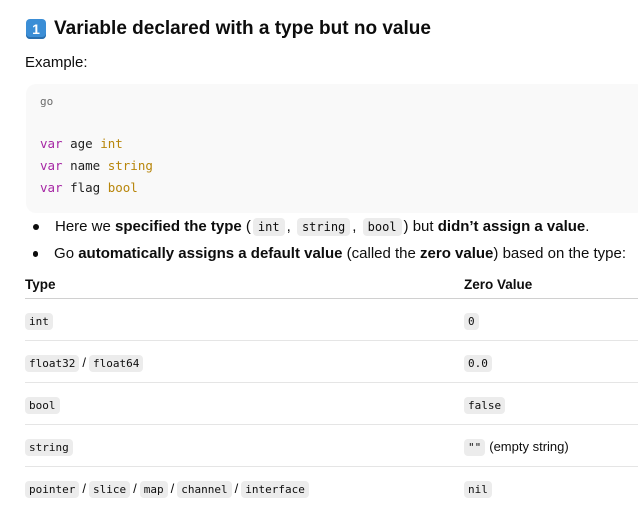 This screenshot has height=523, width=638. I want to click on type-code: float64, so click(116, 363).